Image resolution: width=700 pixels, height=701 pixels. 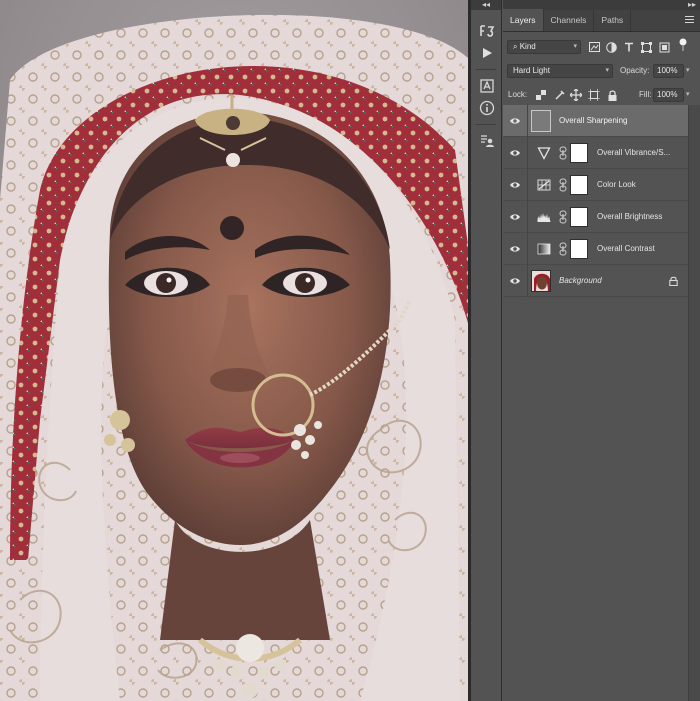 I want to click on lock-label: Lock:, so click(x=518, y=94).